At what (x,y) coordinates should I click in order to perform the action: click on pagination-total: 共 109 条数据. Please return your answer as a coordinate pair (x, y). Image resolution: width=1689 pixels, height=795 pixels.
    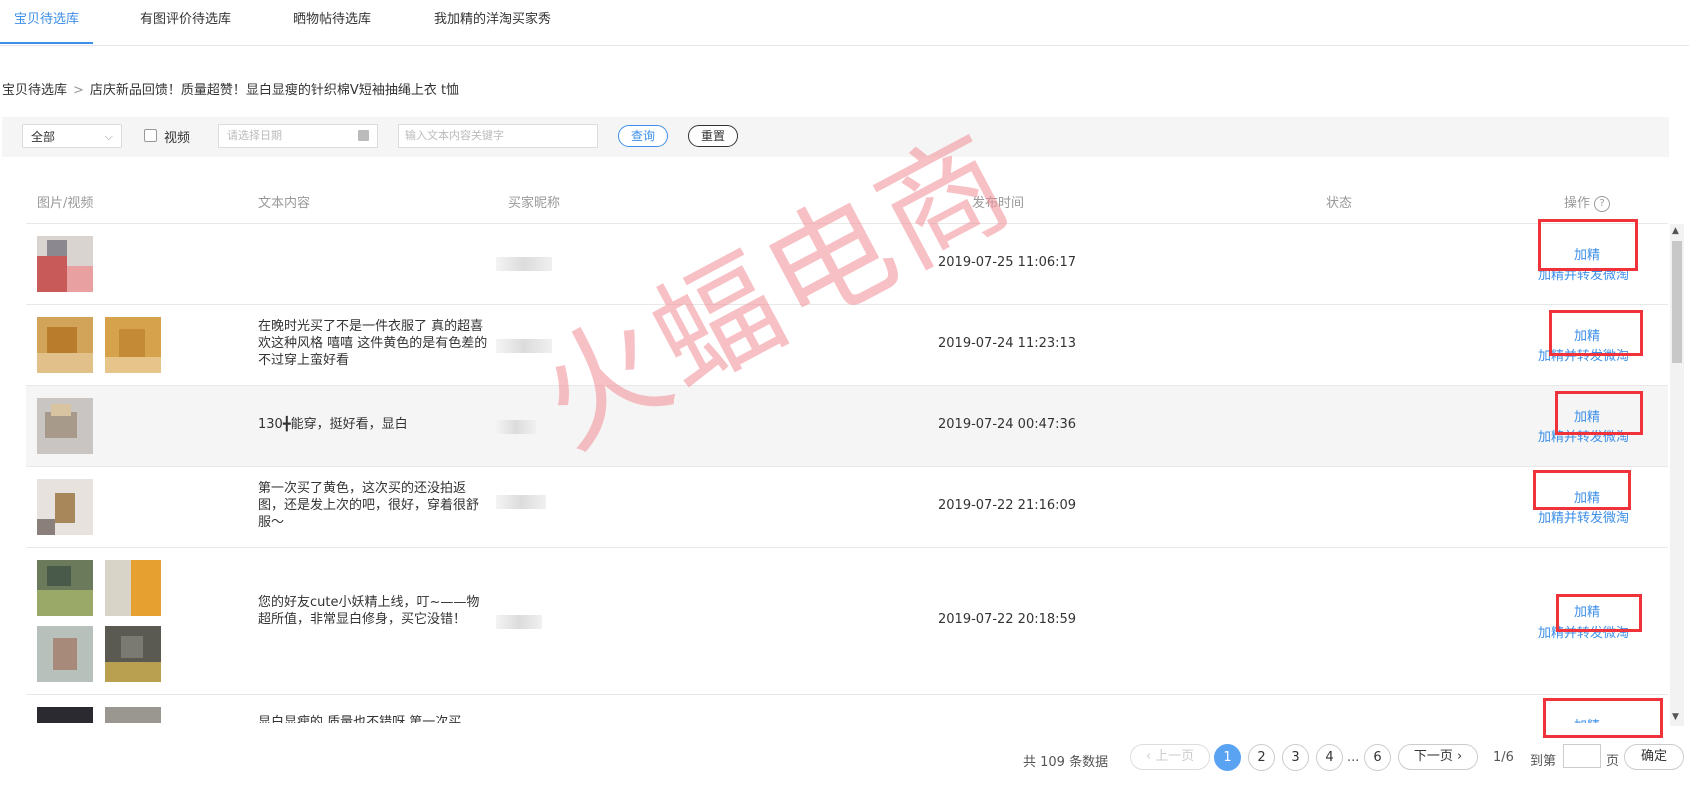
    Looking at the image, I should click on (1066, 762).